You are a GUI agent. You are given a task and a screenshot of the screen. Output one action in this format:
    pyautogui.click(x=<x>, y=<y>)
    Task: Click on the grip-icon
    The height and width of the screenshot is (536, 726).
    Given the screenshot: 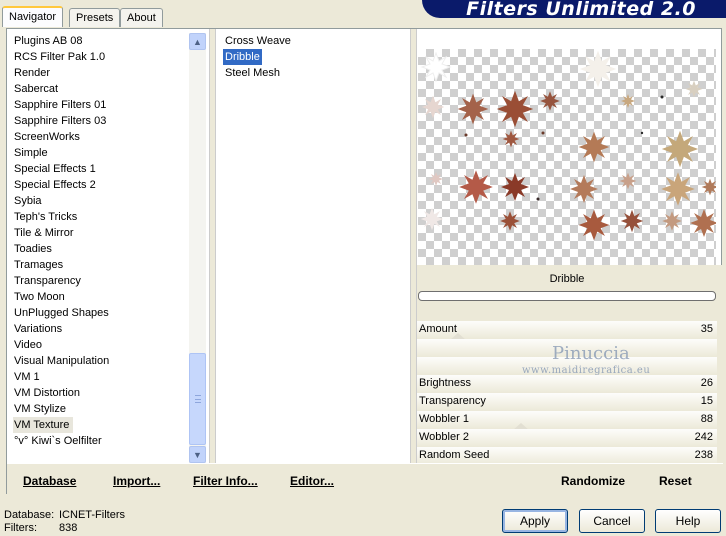 What is the action you would take?
    pyautogui.click(x=198, y=399)
    